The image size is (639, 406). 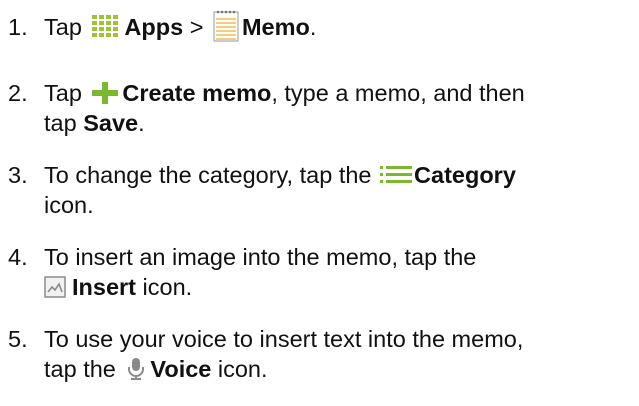 What do you see at coordinates (18, 339) in the screenshot?
I see `step-number: 5.` at bounding box center [18, 339].